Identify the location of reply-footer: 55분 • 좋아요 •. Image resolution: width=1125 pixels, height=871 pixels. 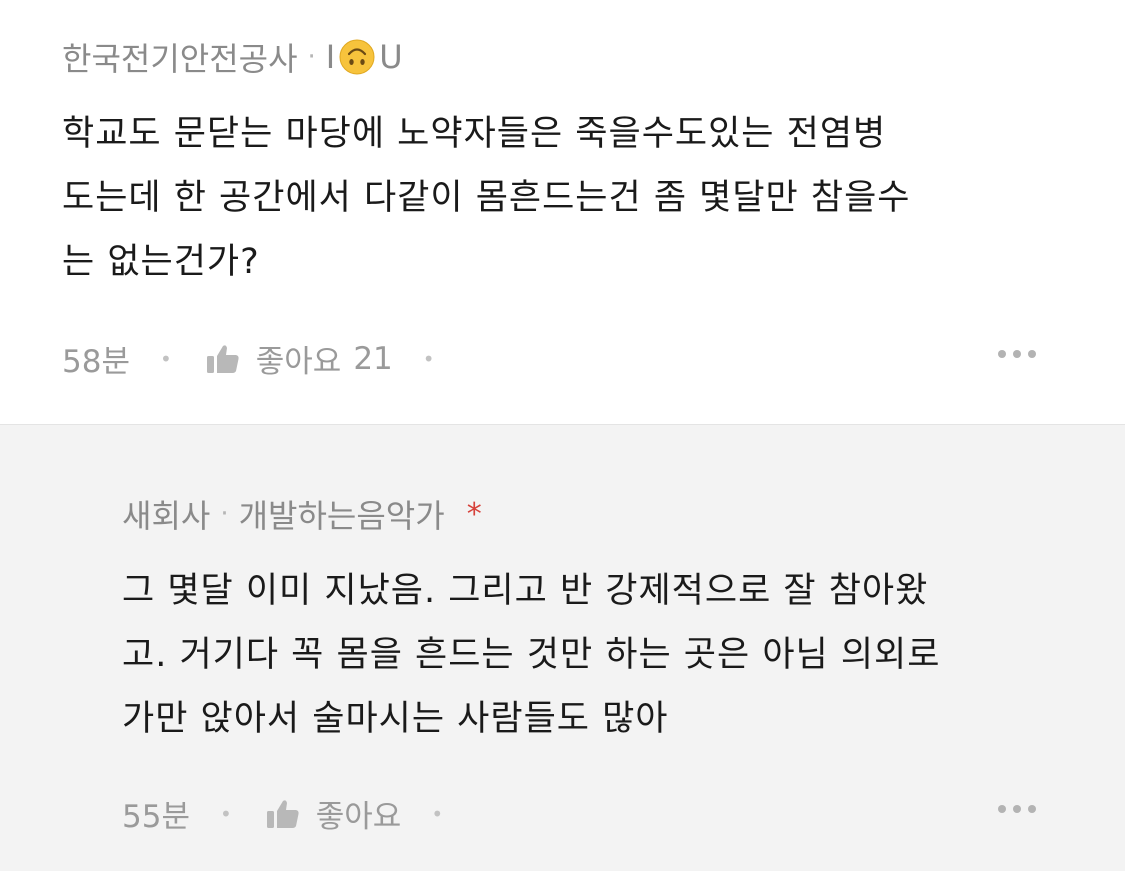
(299, 813).